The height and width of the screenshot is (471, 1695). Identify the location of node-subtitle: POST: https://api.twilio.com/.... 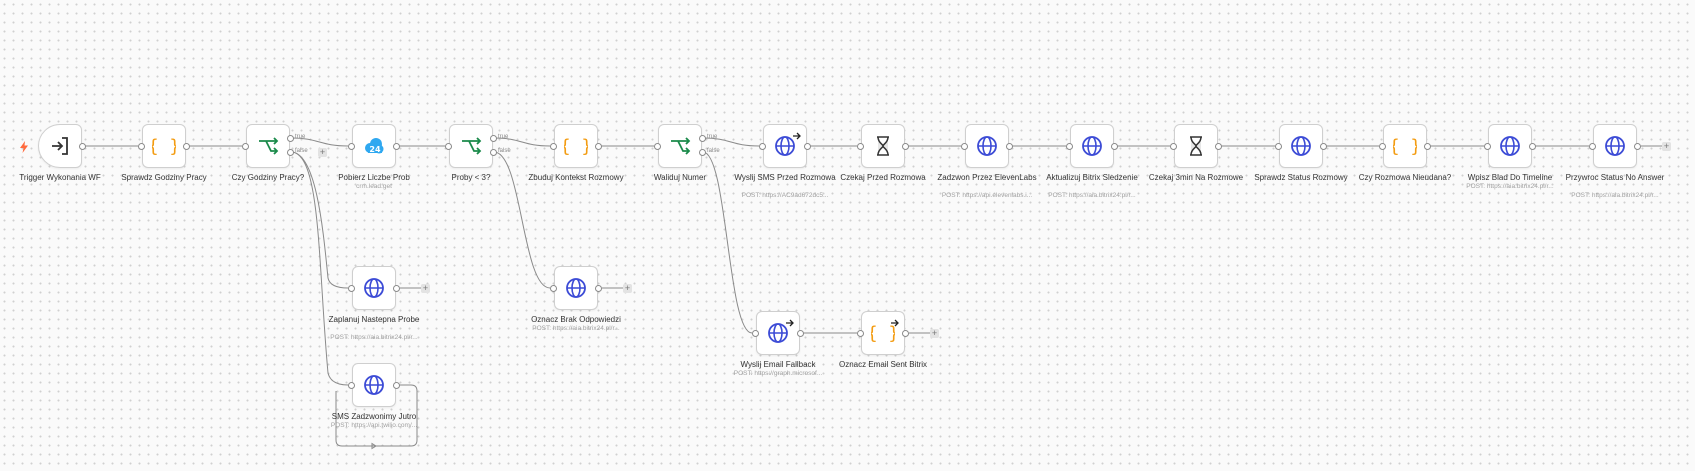
(374, 425).